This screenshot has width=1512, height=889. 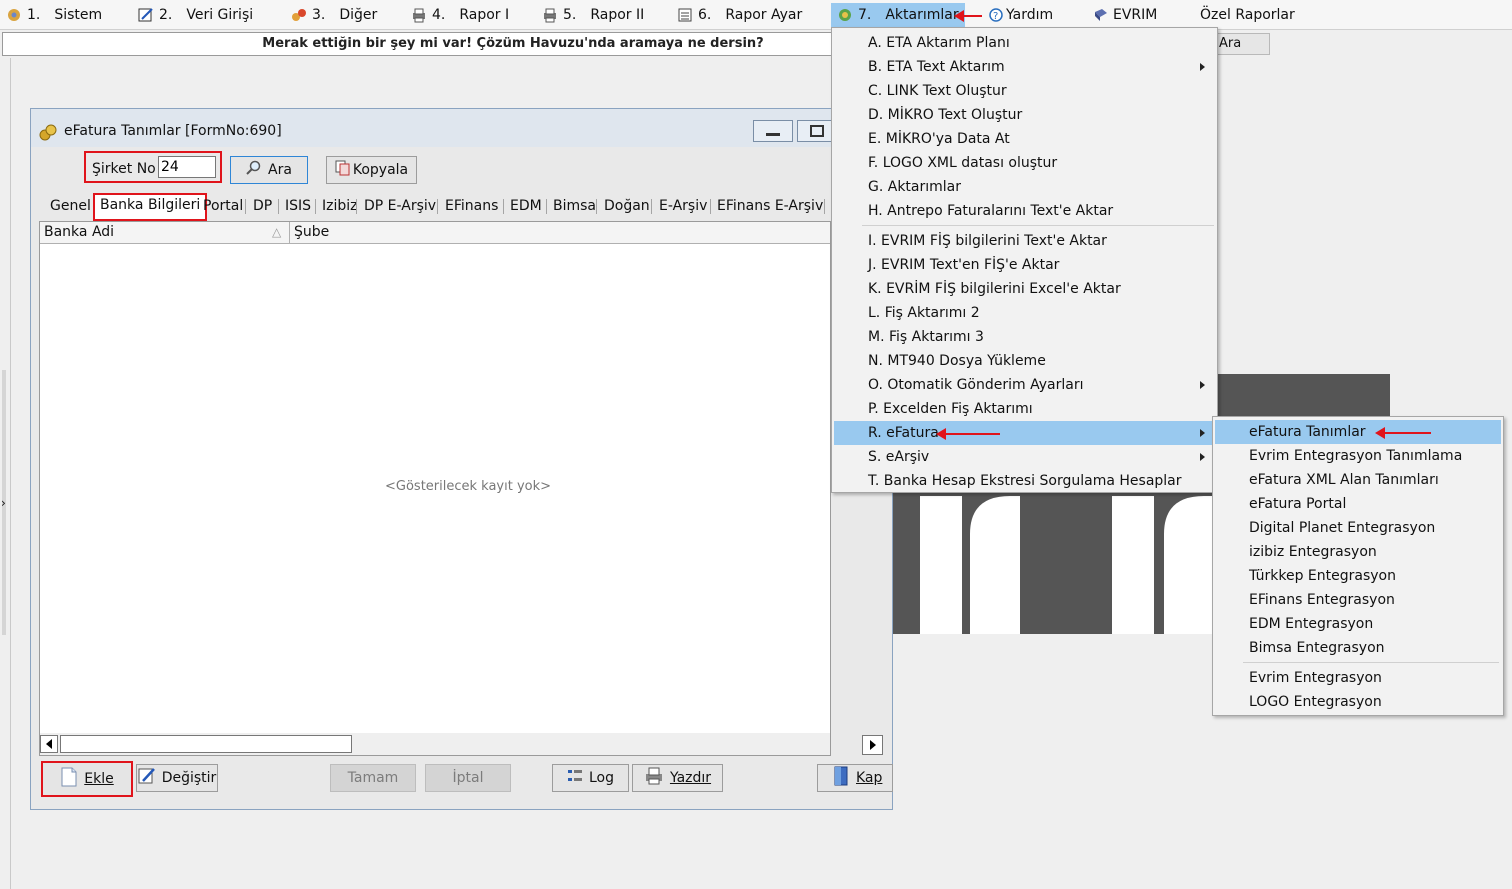 I want to click on tab-dp: DP, so click(x=262, y=206).